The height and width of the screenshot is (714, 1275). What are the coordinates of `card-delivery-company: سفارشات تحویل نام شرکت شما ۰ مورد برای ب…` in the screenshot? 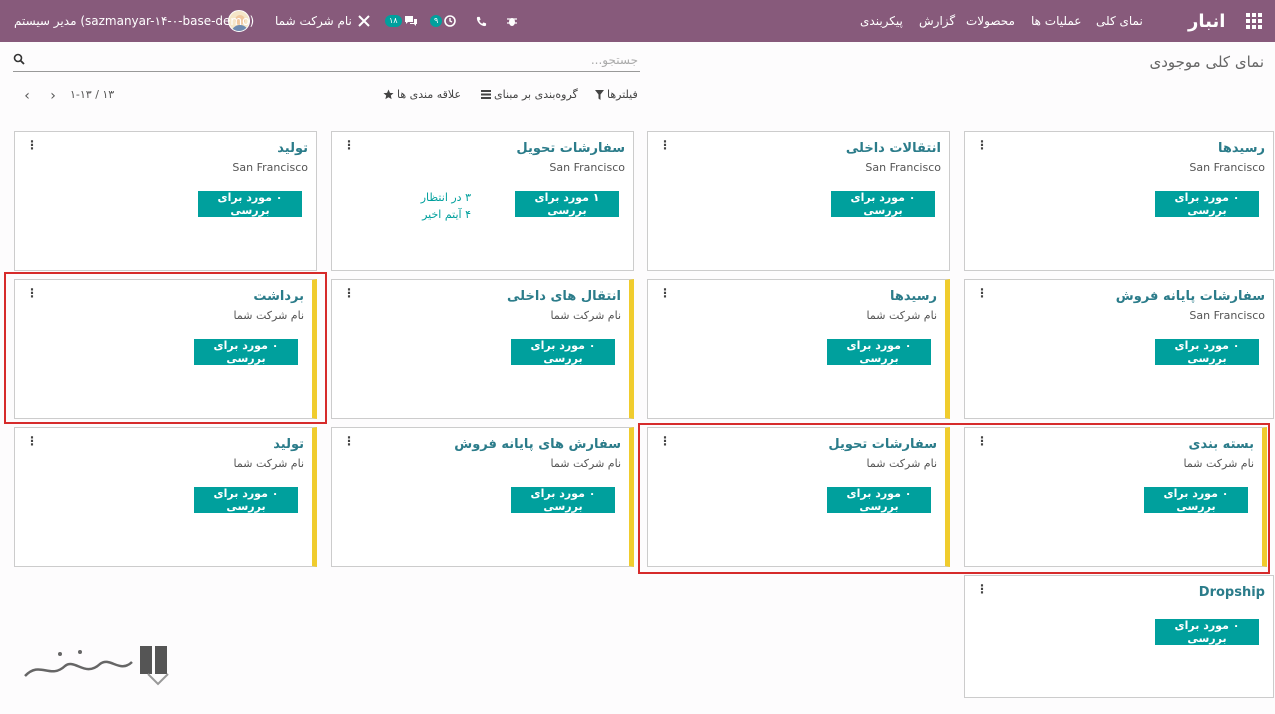 It's located at (798, 497).